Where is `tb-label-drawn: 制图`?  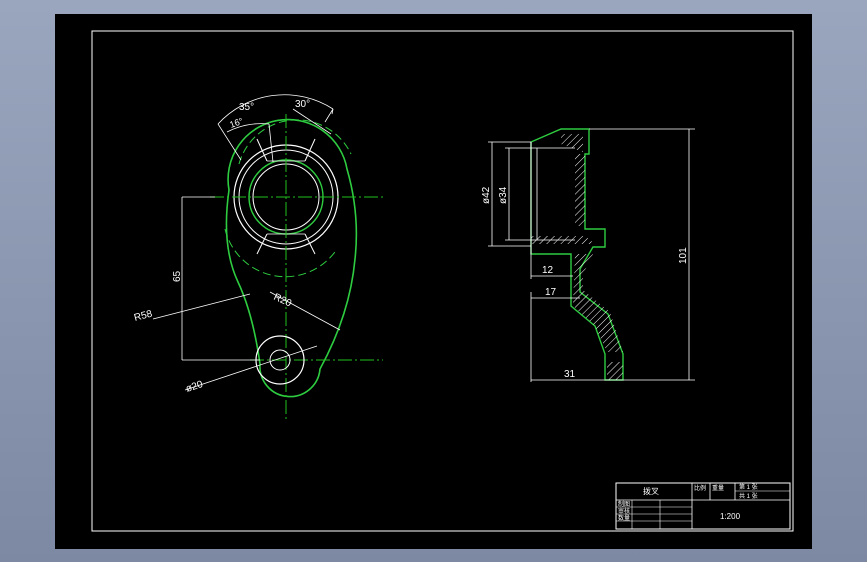
tb-label-drawn: 制图 is located at coordinates (624, 504).